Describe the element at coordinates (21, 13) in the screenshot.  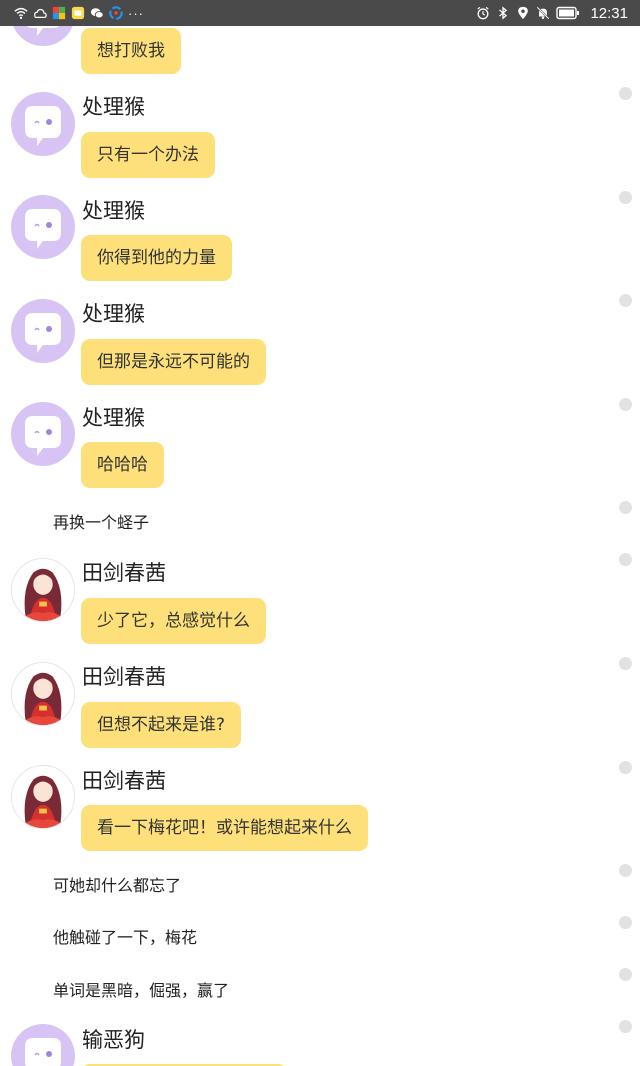
I see `wifi-icon` at that location.